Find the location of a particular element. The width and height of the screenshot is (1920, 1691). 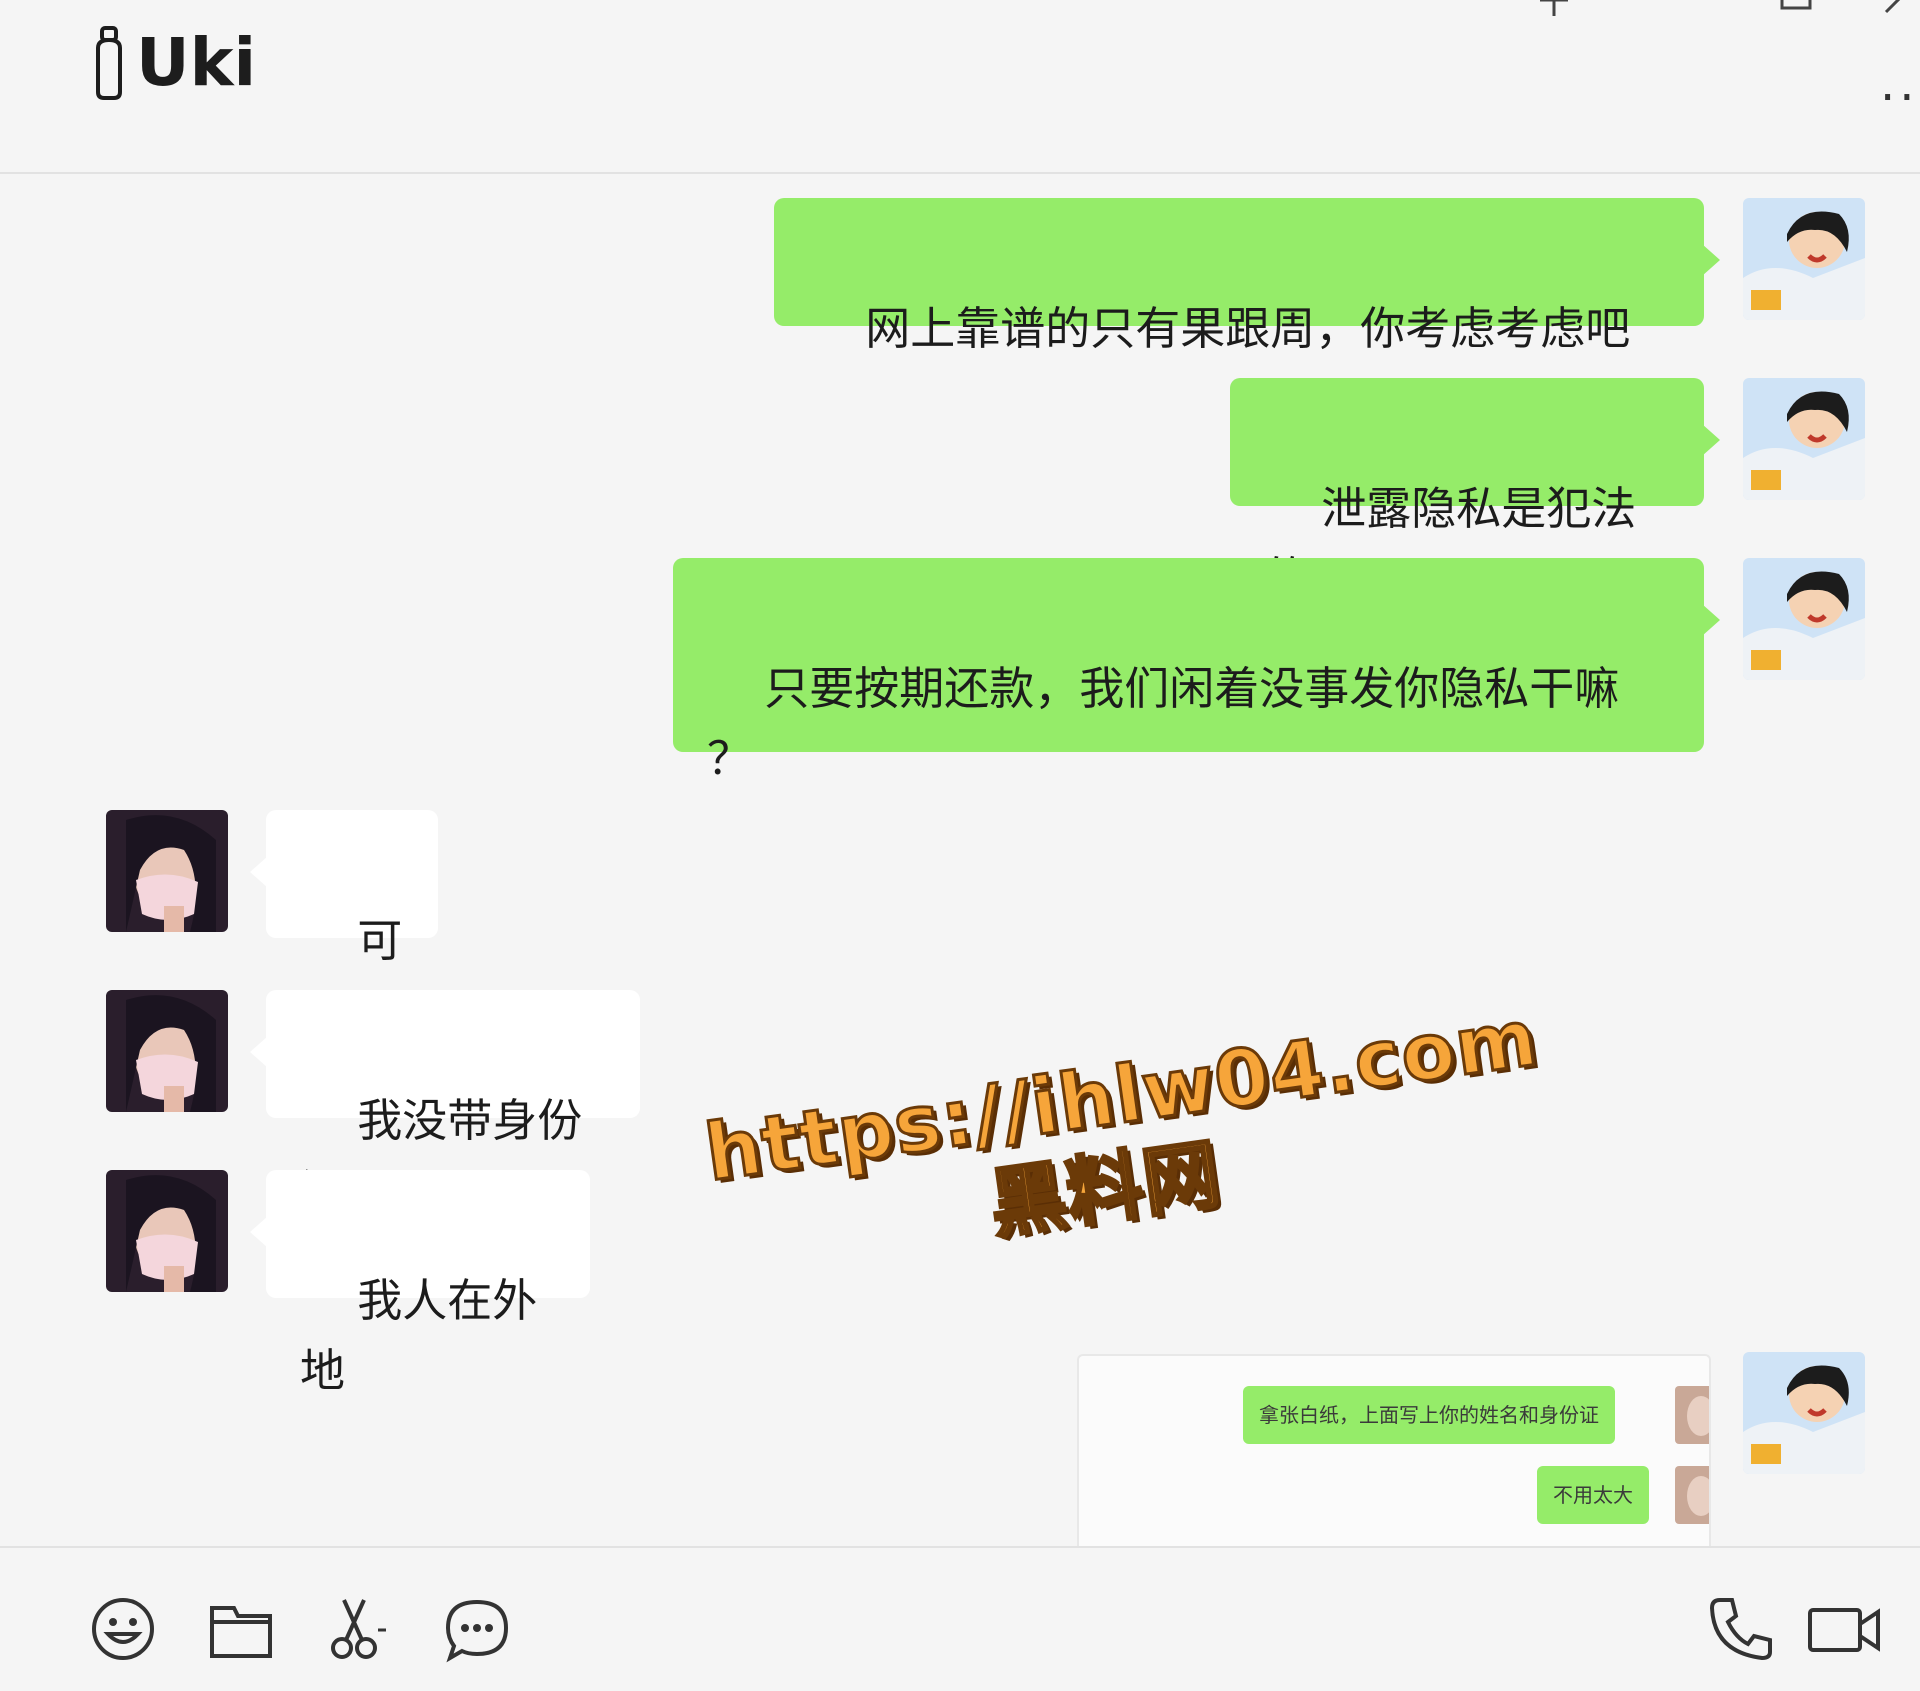

thumbnail-bubble: 拿张白纸，上面写上你的姓名和身份证 is located at coordinates (1429, 1415).